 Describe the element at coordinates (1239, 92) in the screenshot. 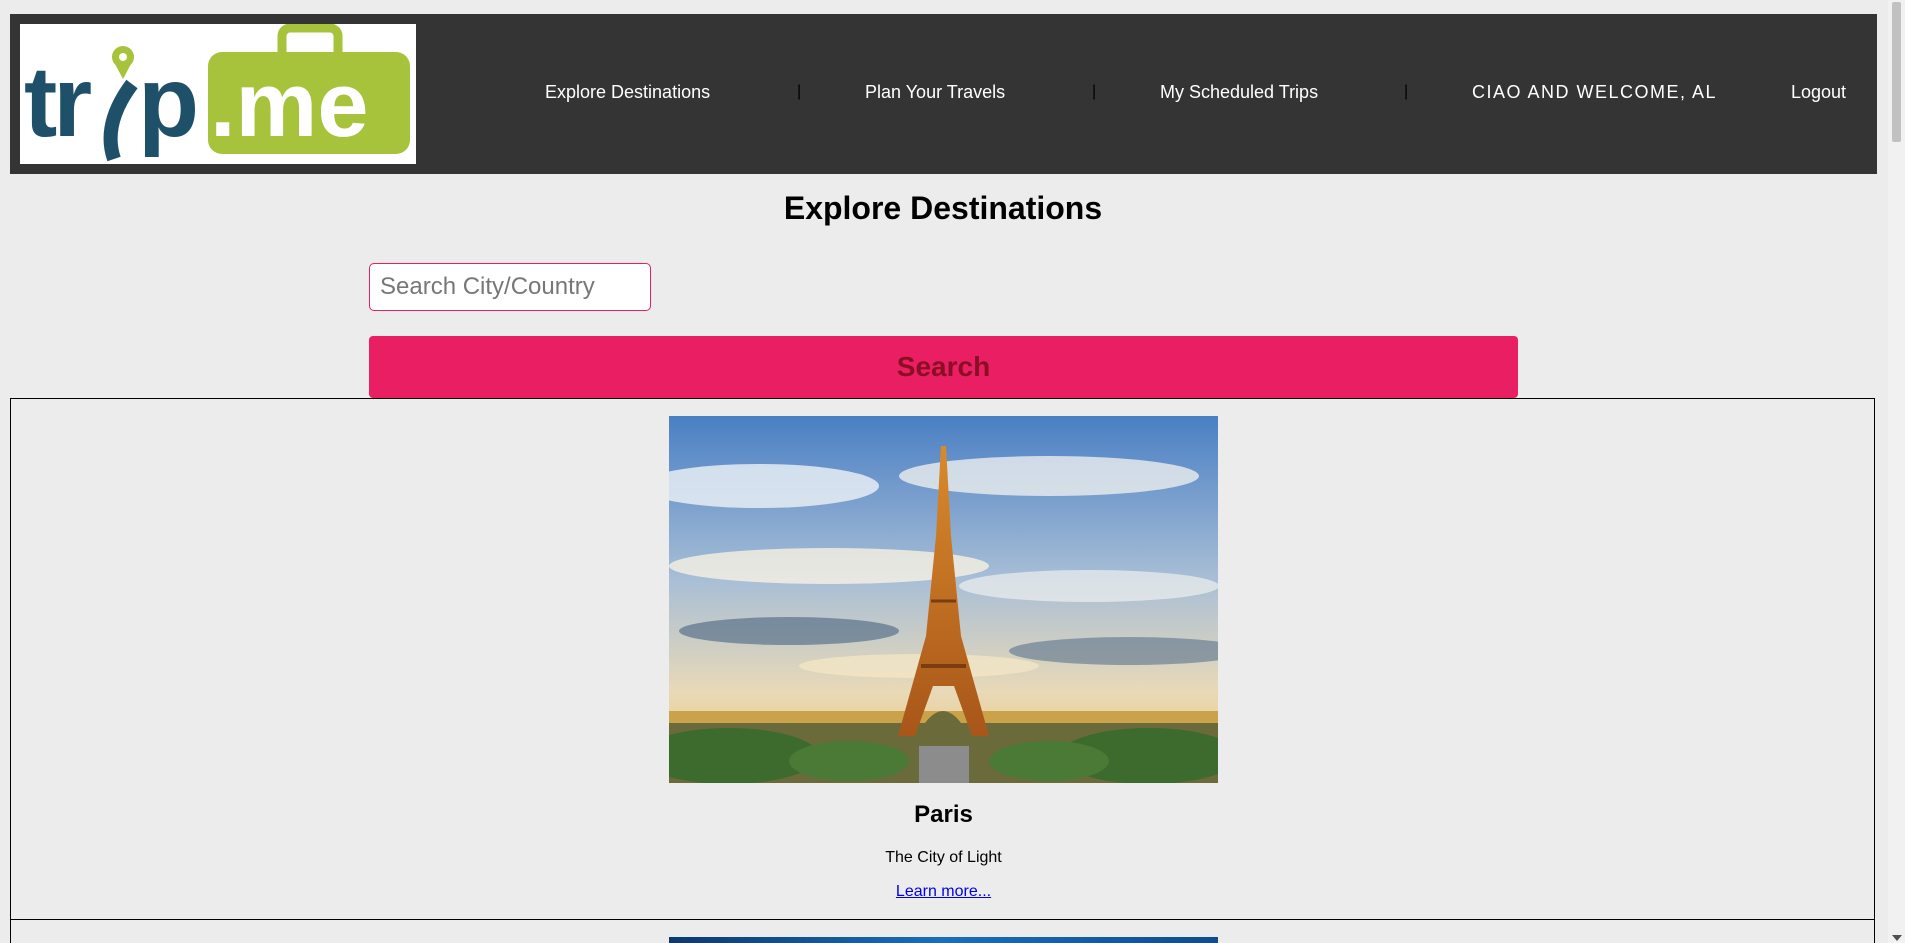

I see `nav-my-scheduled-trips: My Scheduled Trips` at that location.